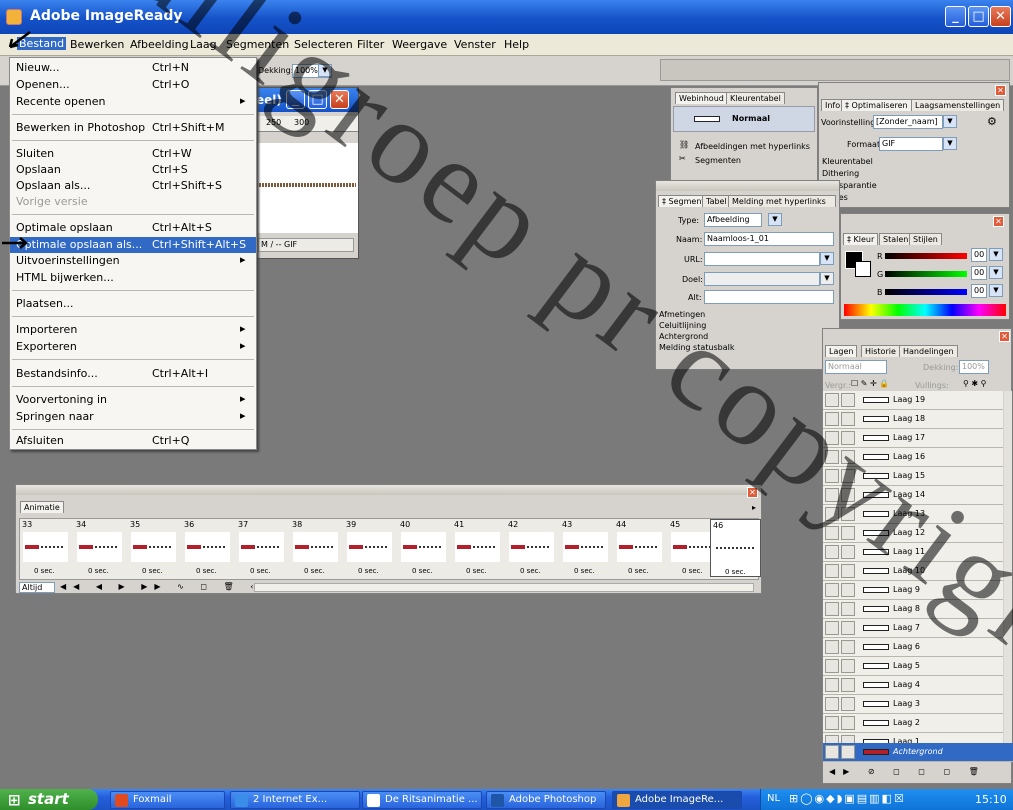 The height and width of the screenshot is (810, 1013). Describe the element at coordinates (913, 723) in the screenshot. I see `layer-row: Laag 2` at that location.